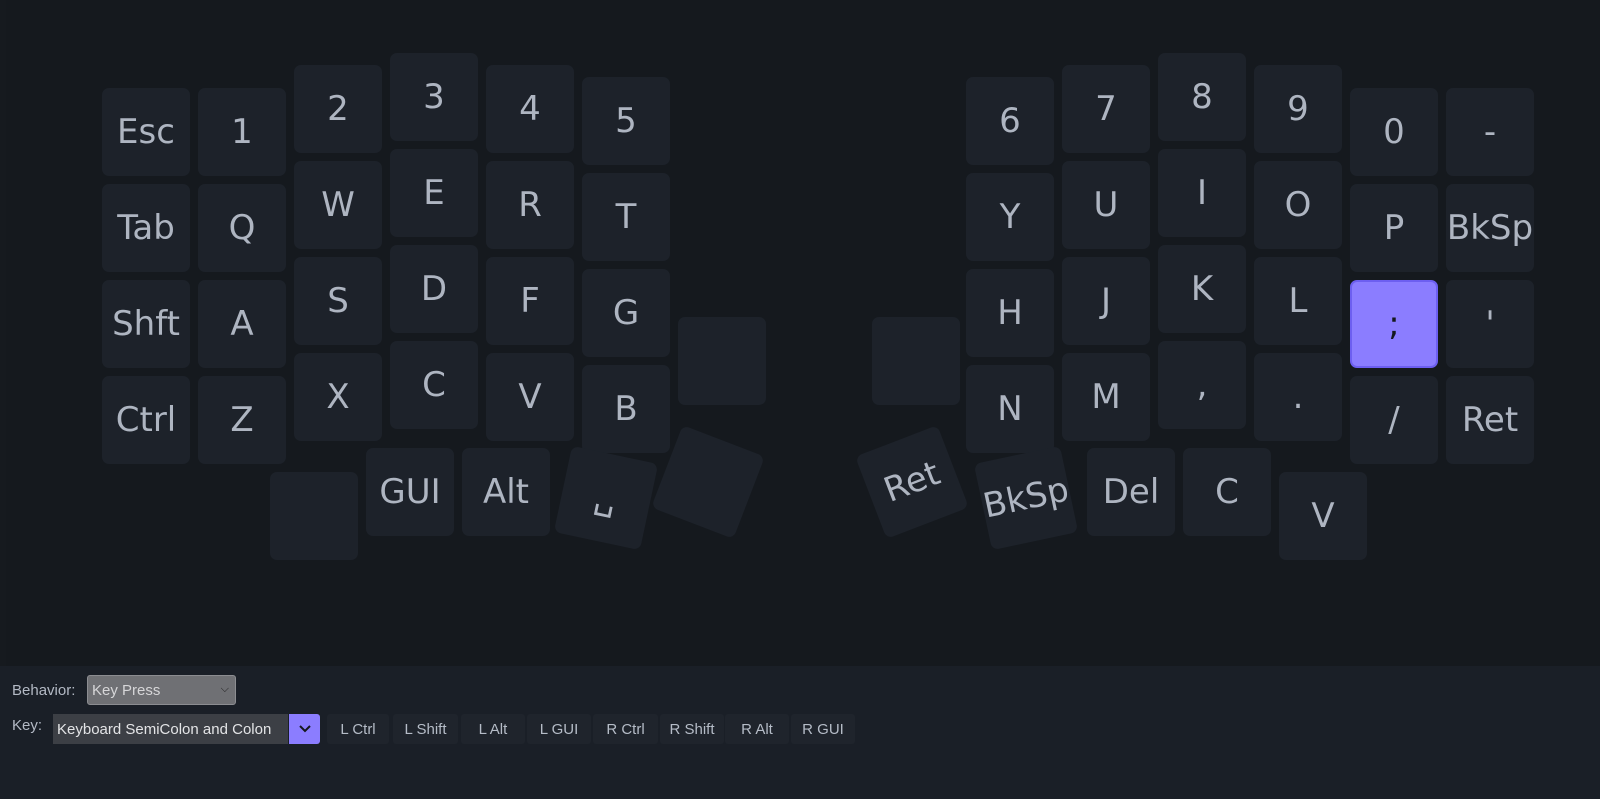  I want to click on right-key: H, so click(1010, 313).